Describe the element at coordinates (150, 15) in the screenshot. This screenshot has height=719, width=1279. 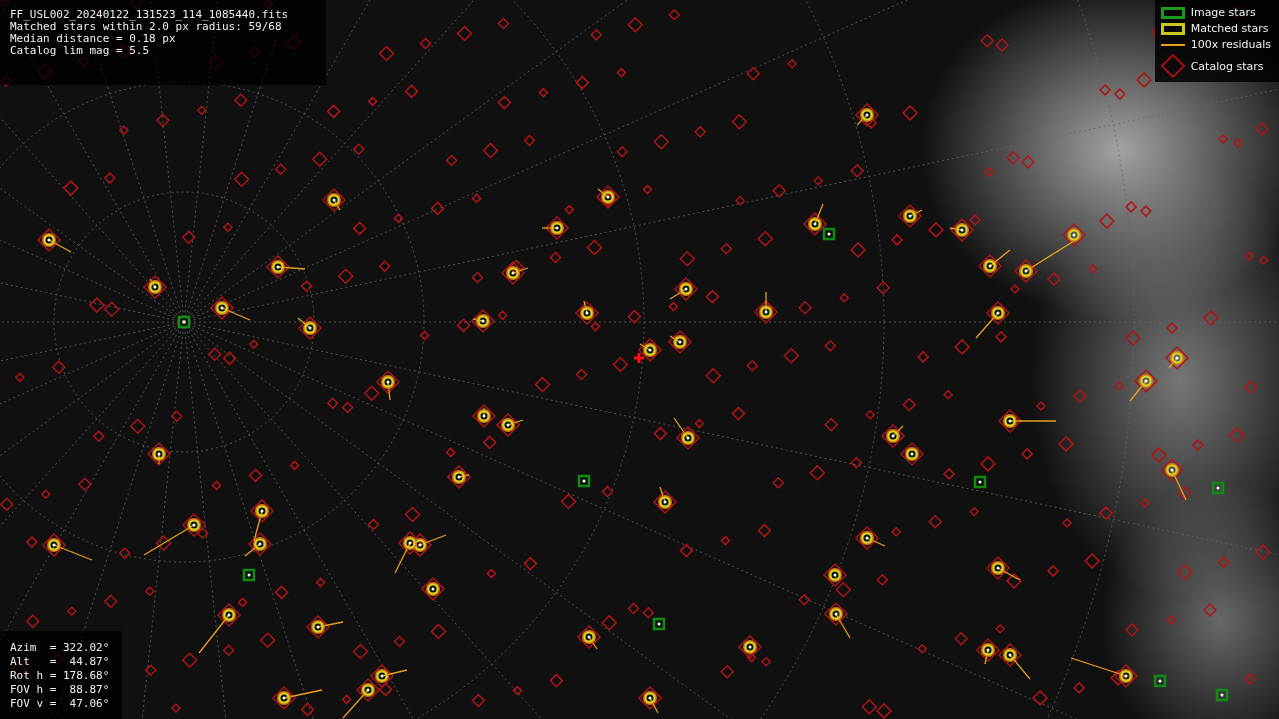
I see `info-text: FF_USL002_20240122_131523_114_1085440.fits` at that location.